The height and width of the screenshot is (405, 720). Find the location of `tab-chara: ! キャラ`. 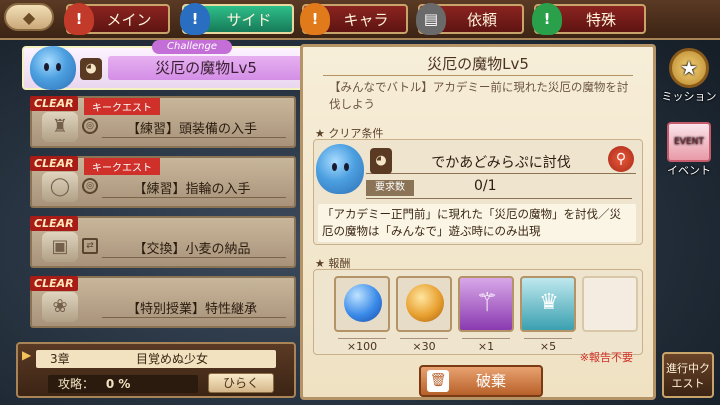

tab-chara: ! キャラ is located at coordinates (354, 19).